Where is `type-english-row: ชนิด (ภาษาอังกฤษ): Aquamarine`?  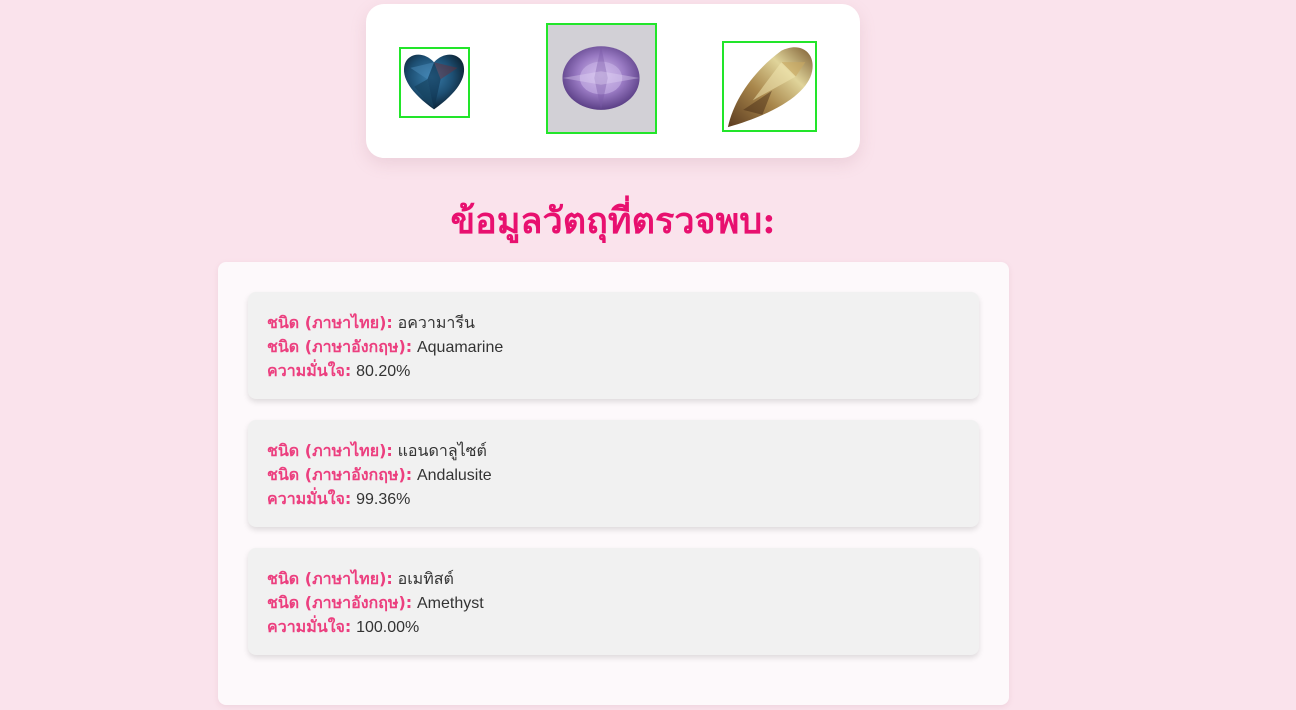 type-english-row: ชนิด (ภาษาอังกฤษ): Aquamarine is located at coordinates (623, 347).